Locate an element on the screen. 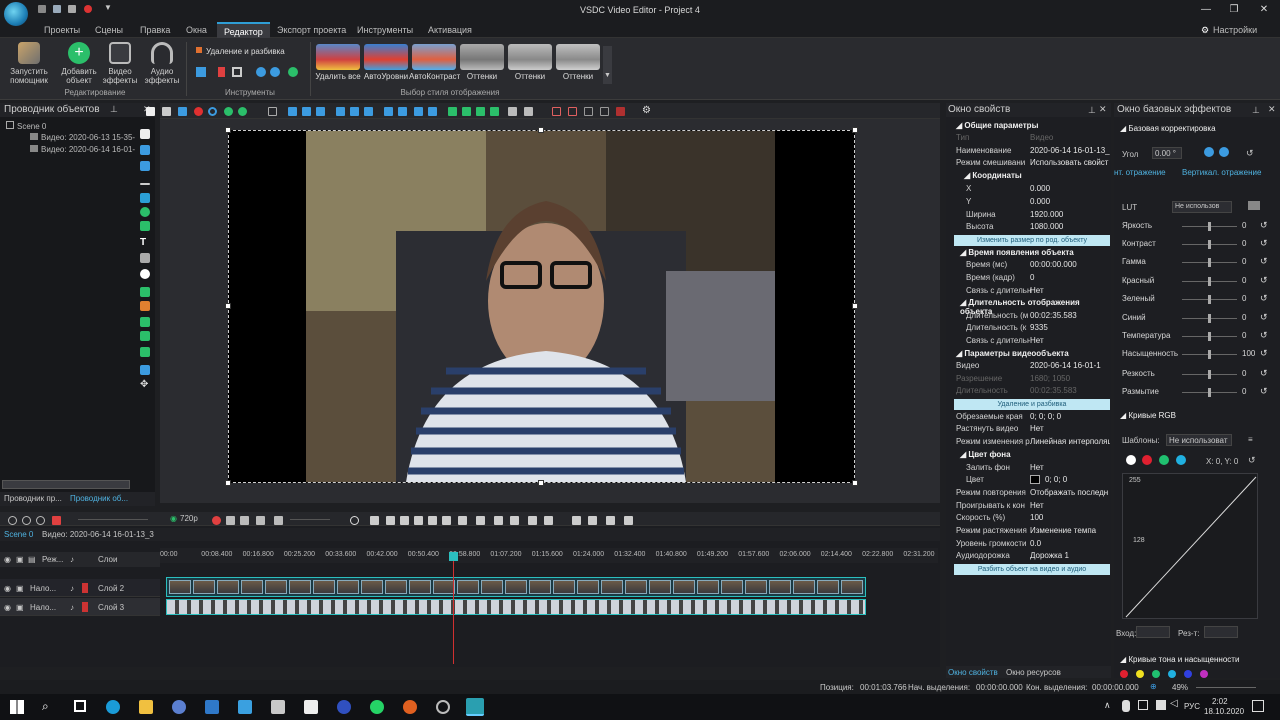 Image resolution: width=1280 pixels, height=720 pixels. snap-icon is located at coordinates (572, 111).